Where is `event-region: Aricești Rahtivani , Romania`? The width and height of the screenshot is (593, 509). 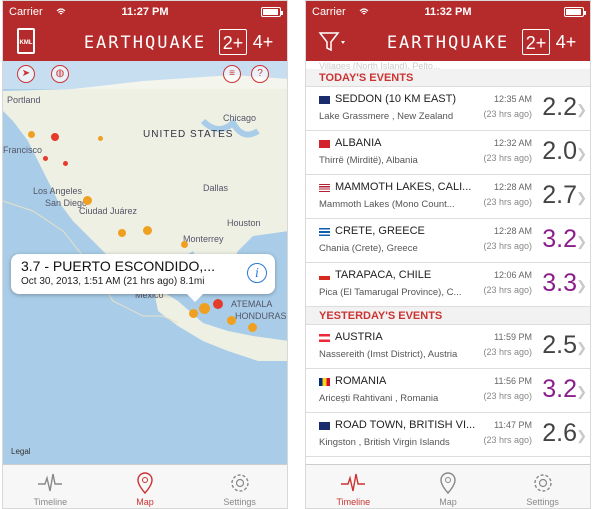 event-region: Aricești Rahtivani , Romania is located at coordinates (379, 398).